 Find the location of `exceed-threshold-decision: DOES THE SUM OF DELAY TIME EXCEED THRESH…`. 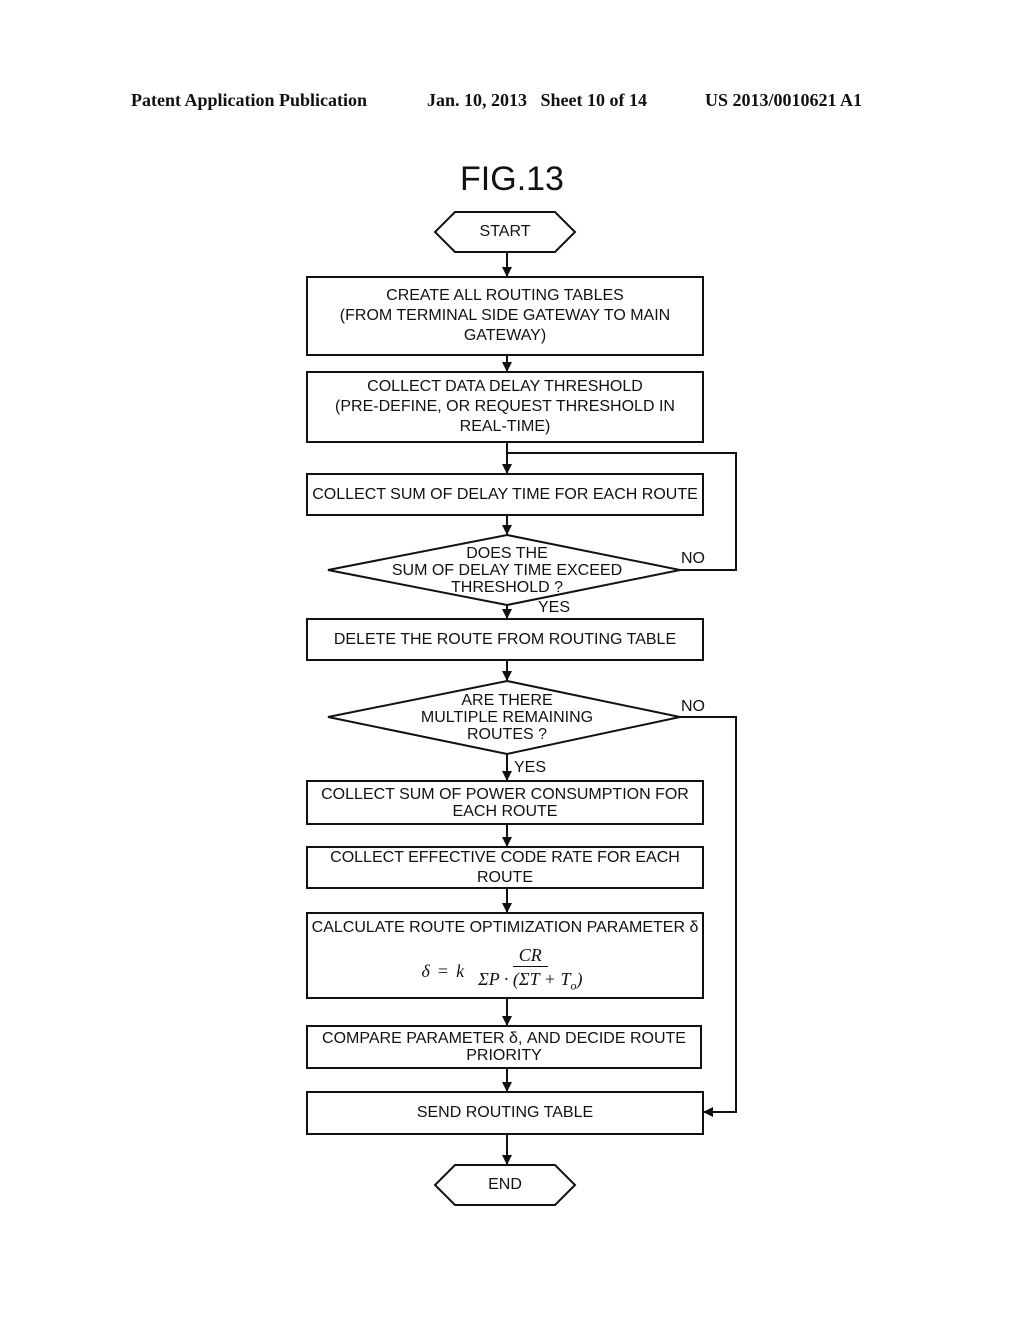

exceed-threshold-decision: DOES THE SUM OF DELAY TIME EXCEED THRESH… is located at coordinates (507, 570).